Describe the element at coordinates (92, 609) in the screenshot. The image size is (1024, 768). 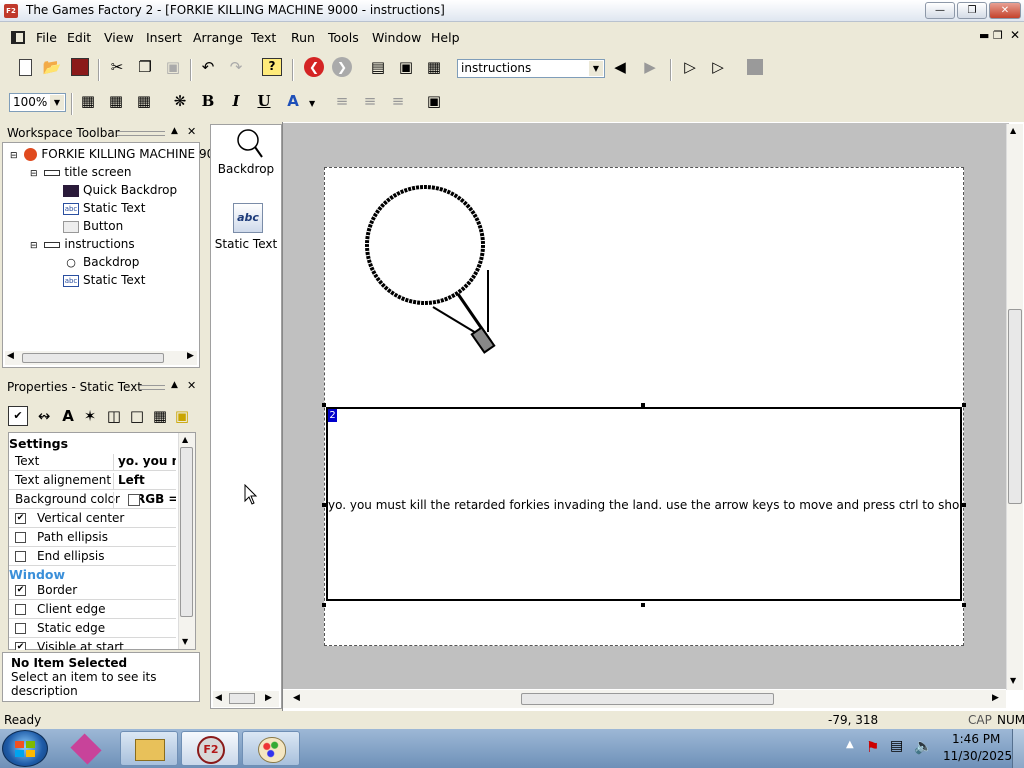
I see `prop-row-check: Client edge` at that location.